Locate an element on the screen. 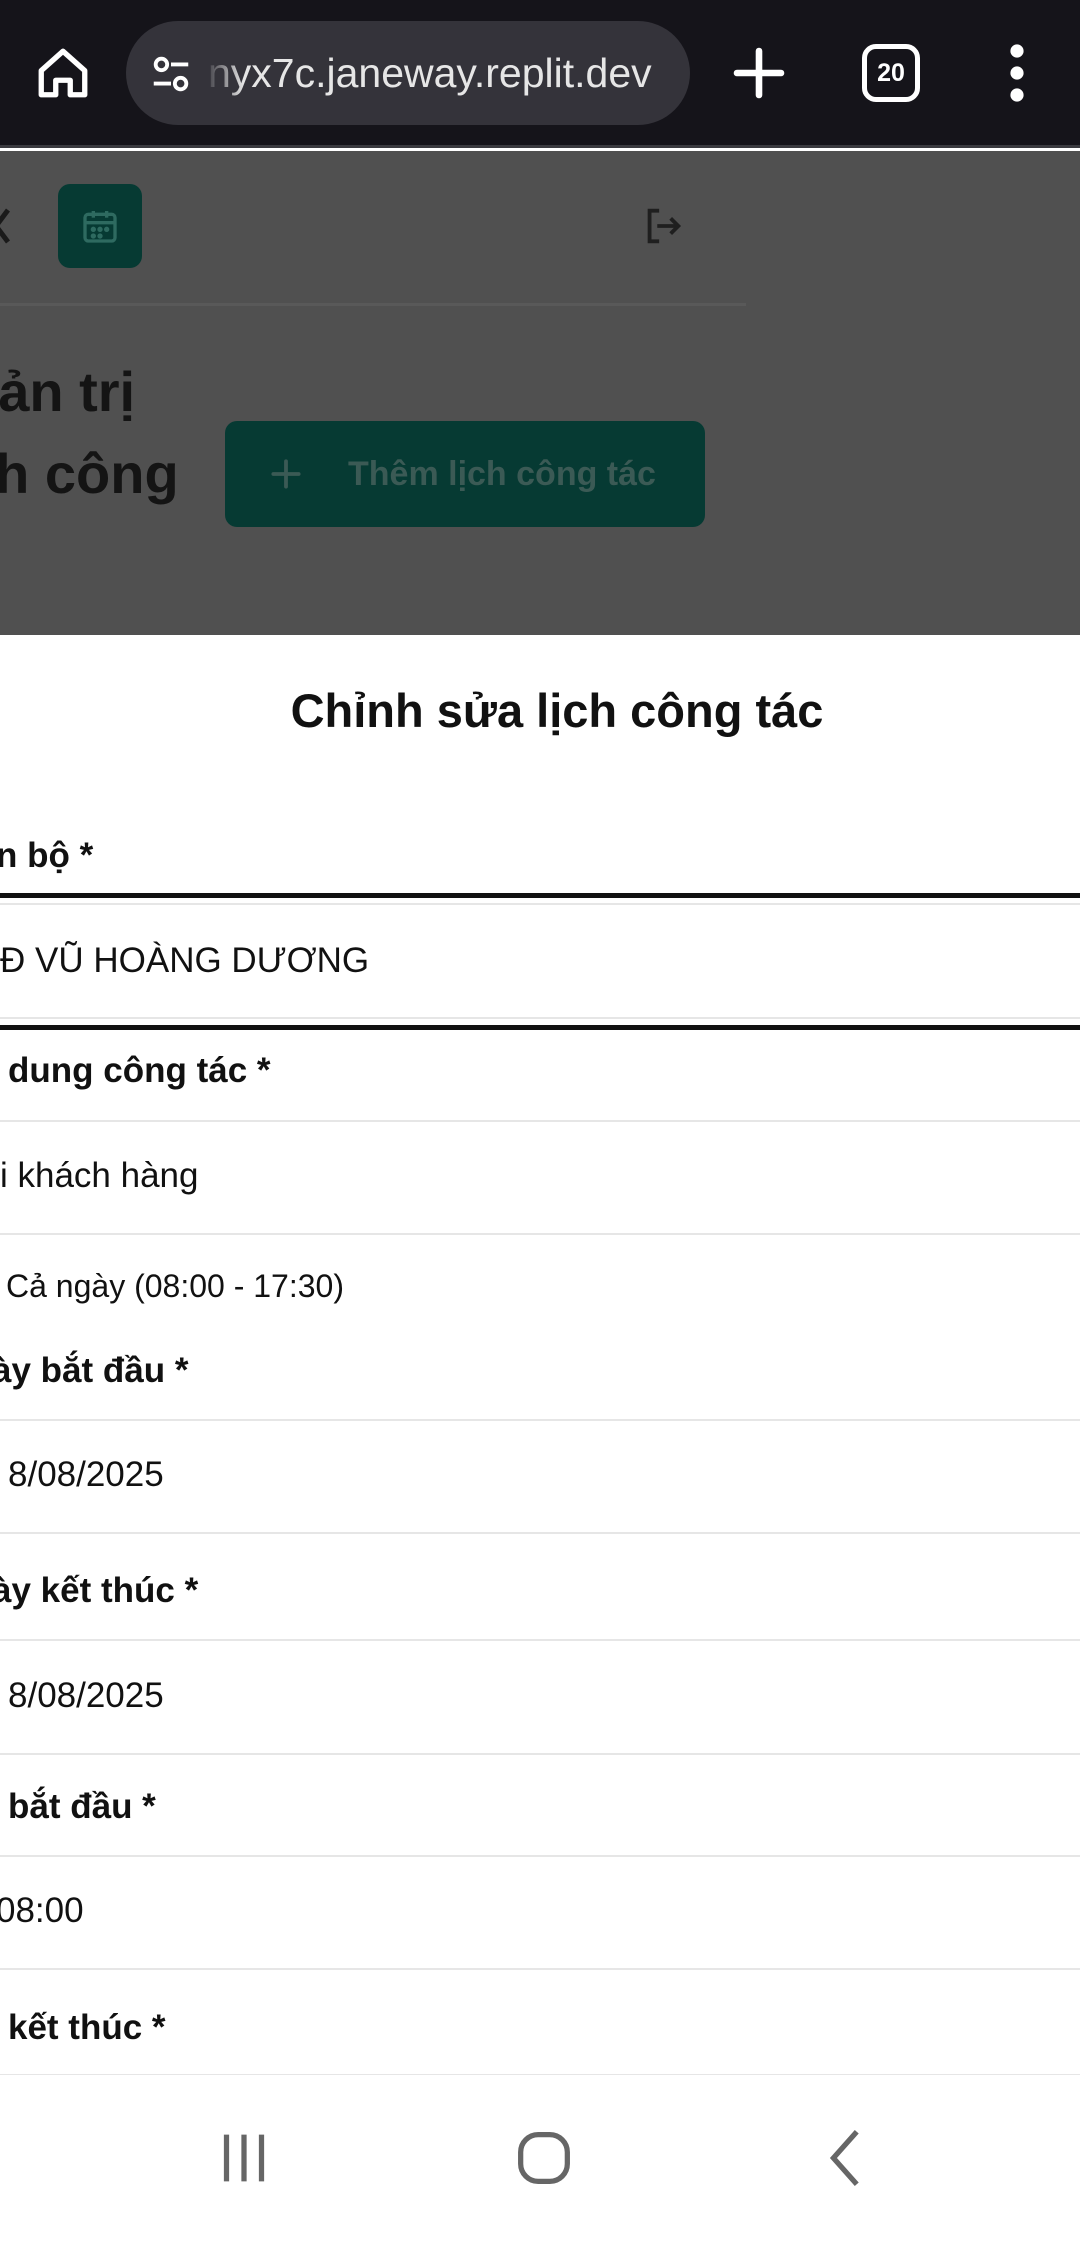 The width and height of the screenshot is (1080, 2241). chevron-left-icon is located at coordinates (5, 226).